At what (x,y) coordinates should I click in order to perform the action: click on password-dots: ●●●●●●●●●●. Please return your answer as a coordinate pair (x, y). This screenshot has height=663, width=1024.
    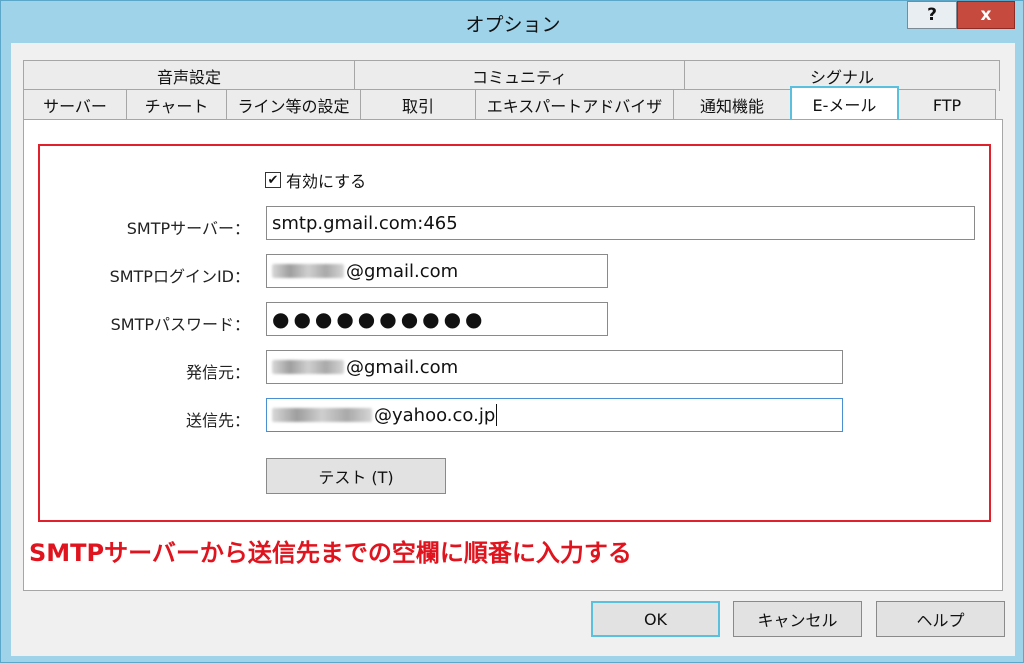
    Looking at the image, I should click on (379, 319).